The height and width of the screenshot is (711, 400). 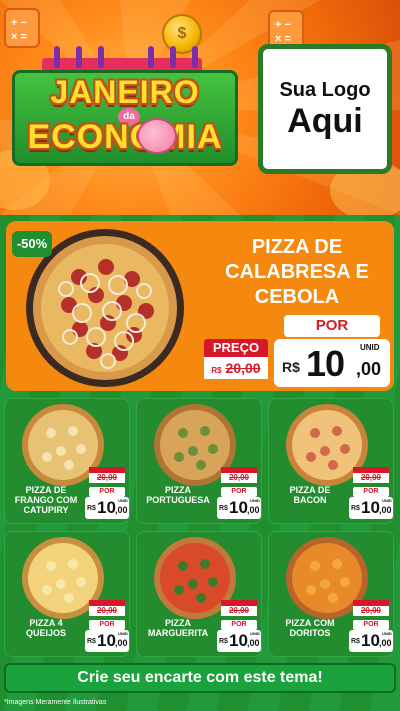 I want to click on title-line2: ECONOMIA, so click(x=125, y=137).